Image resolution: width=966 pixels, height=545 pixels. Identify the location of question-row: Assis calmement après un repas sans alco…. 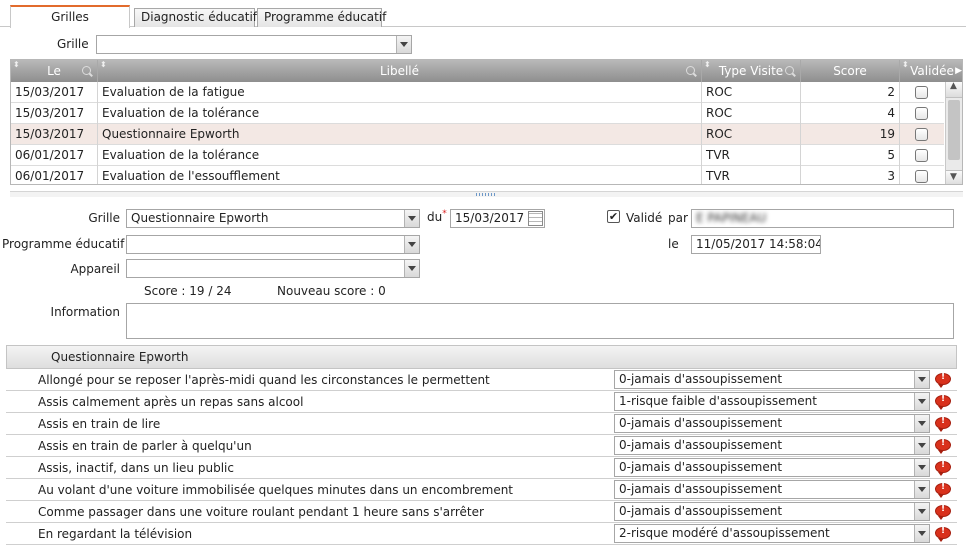
(481, 402).